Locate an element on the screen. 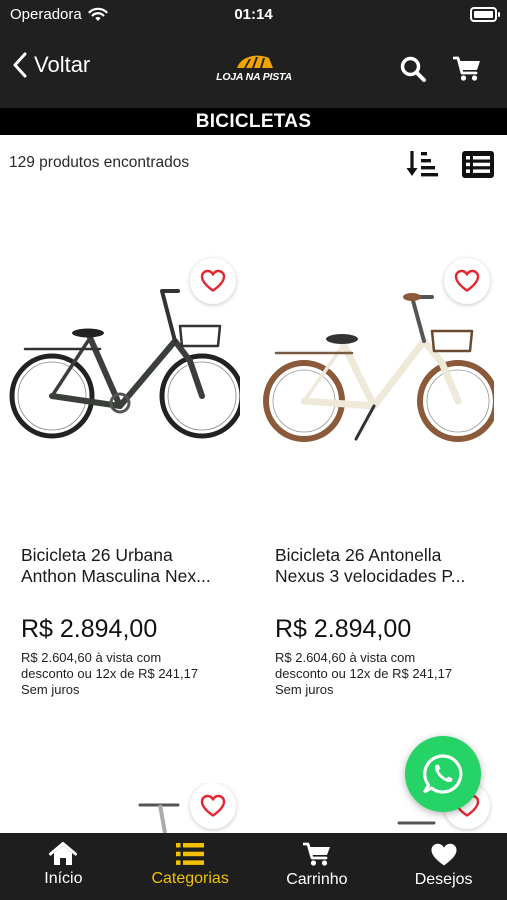 This screenshot has width=507, height=900. nav-label: Categorias is located at coordinates (190, 878).